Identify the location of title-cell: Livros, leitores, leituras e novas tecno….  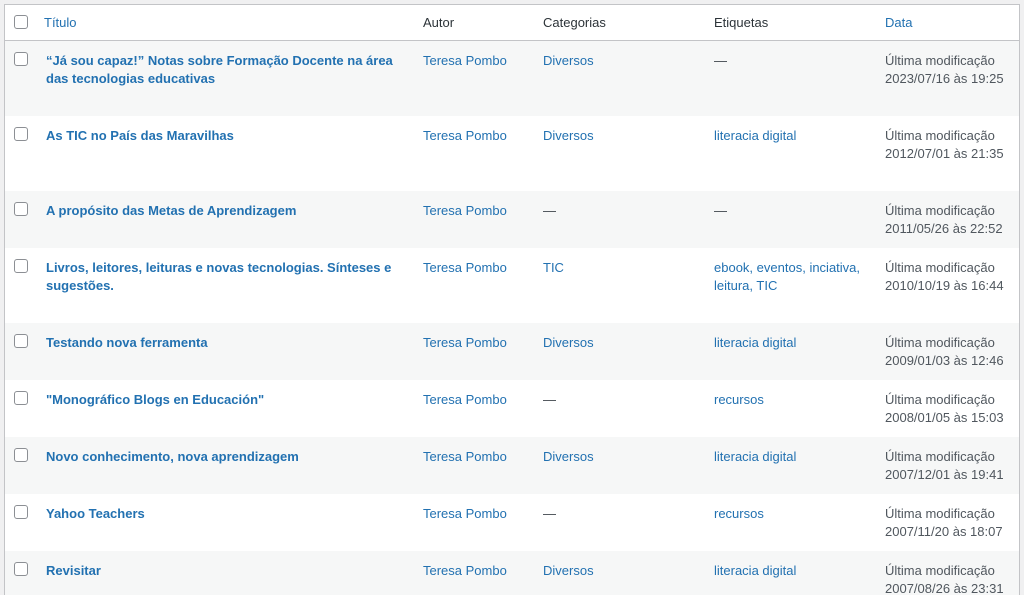
(224, 285).